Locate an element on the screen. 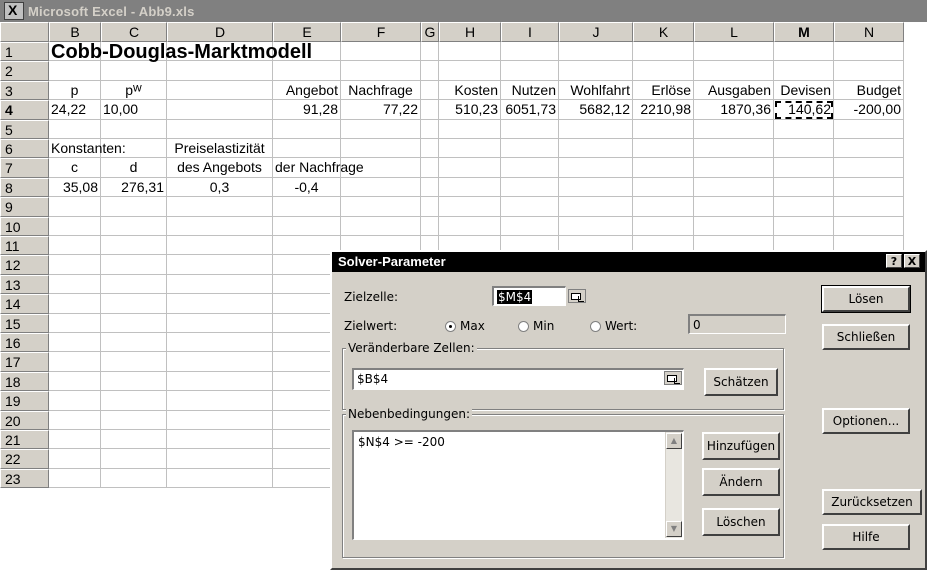 The height and width of the screenshot is (578, 927). row-header-7: 7 is located at coordinates (24, 168).